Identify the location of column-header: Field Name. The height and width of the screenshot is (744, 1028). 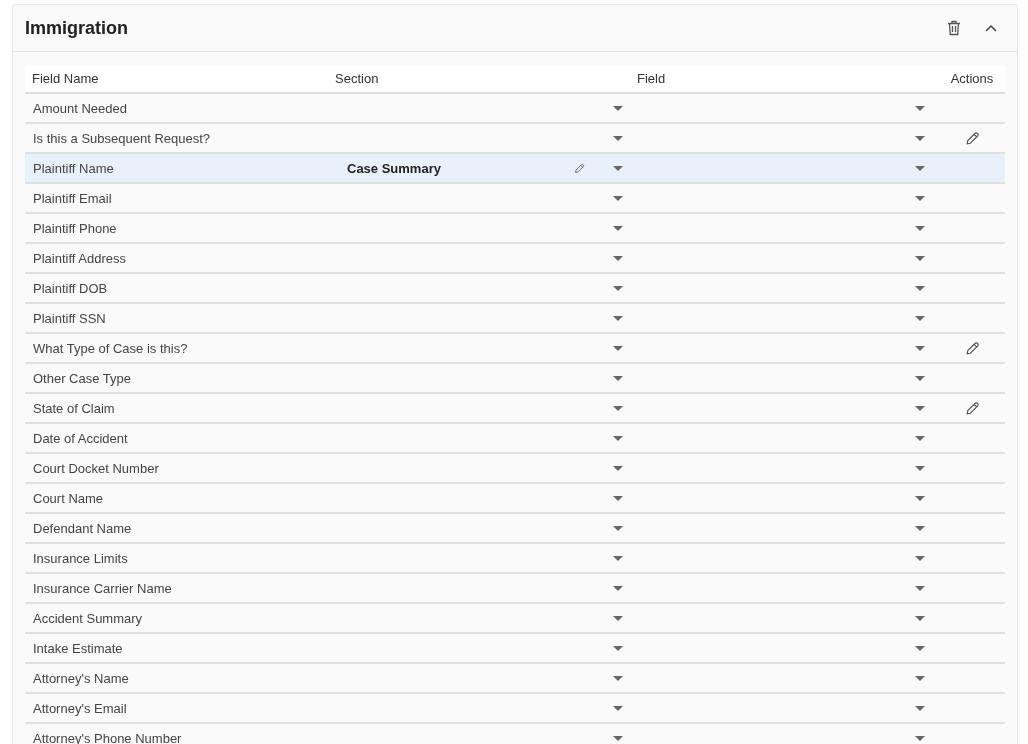
(65, 78).